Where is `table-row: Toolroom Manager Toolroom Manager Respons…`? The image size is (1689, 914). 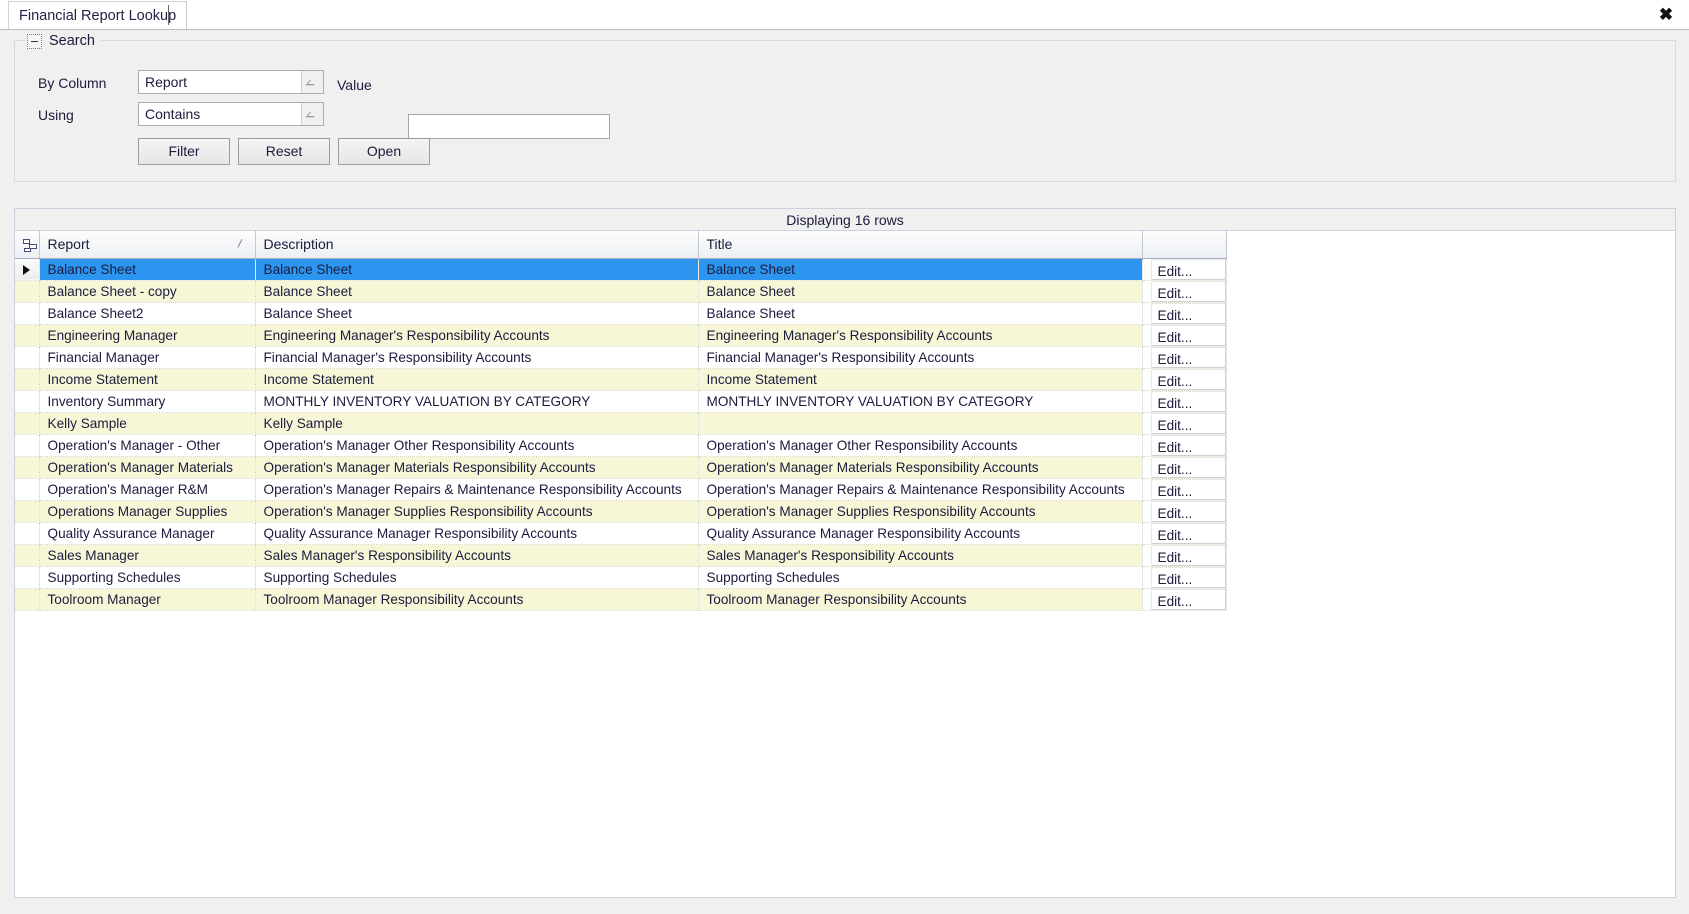 table-row: Toolroom Manager Toolroom Manager Respons… is located at coordinates (621, 599).